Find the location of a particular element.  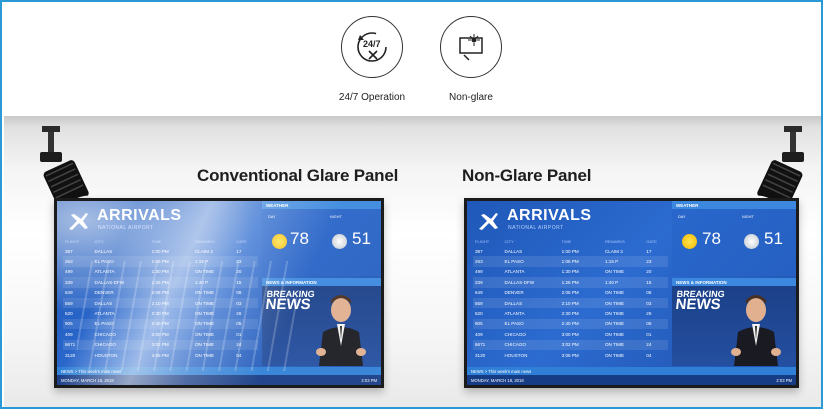

table-cell: 23 is located at coordinates (239, 262).